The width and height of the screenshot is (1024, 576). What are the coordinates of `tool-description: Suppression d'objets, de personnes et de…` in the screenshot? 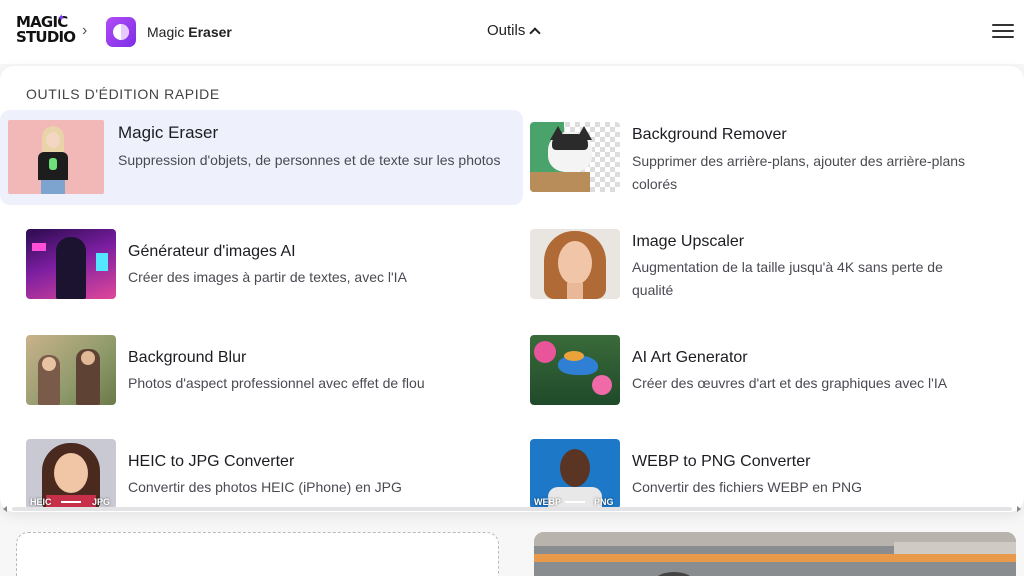 It's located at (309, 160).